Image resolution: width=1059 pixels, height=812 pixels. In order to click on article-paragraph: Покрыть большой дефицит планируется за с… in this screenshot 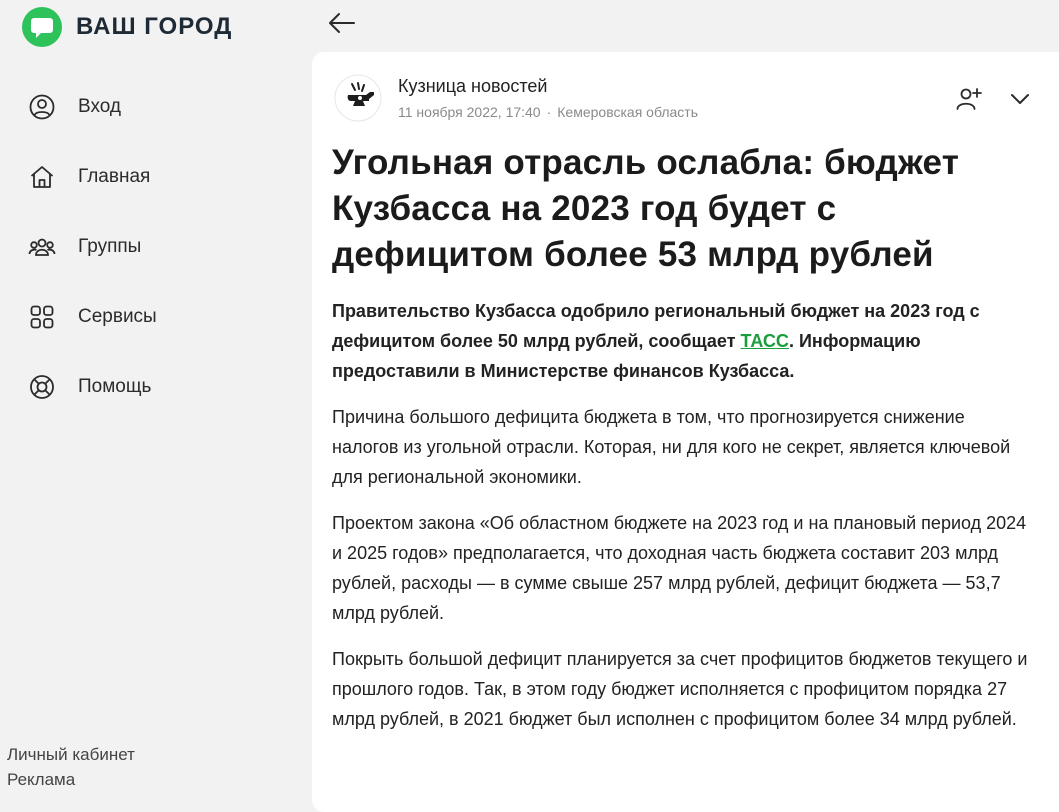, I will do `click(680, 689)`.